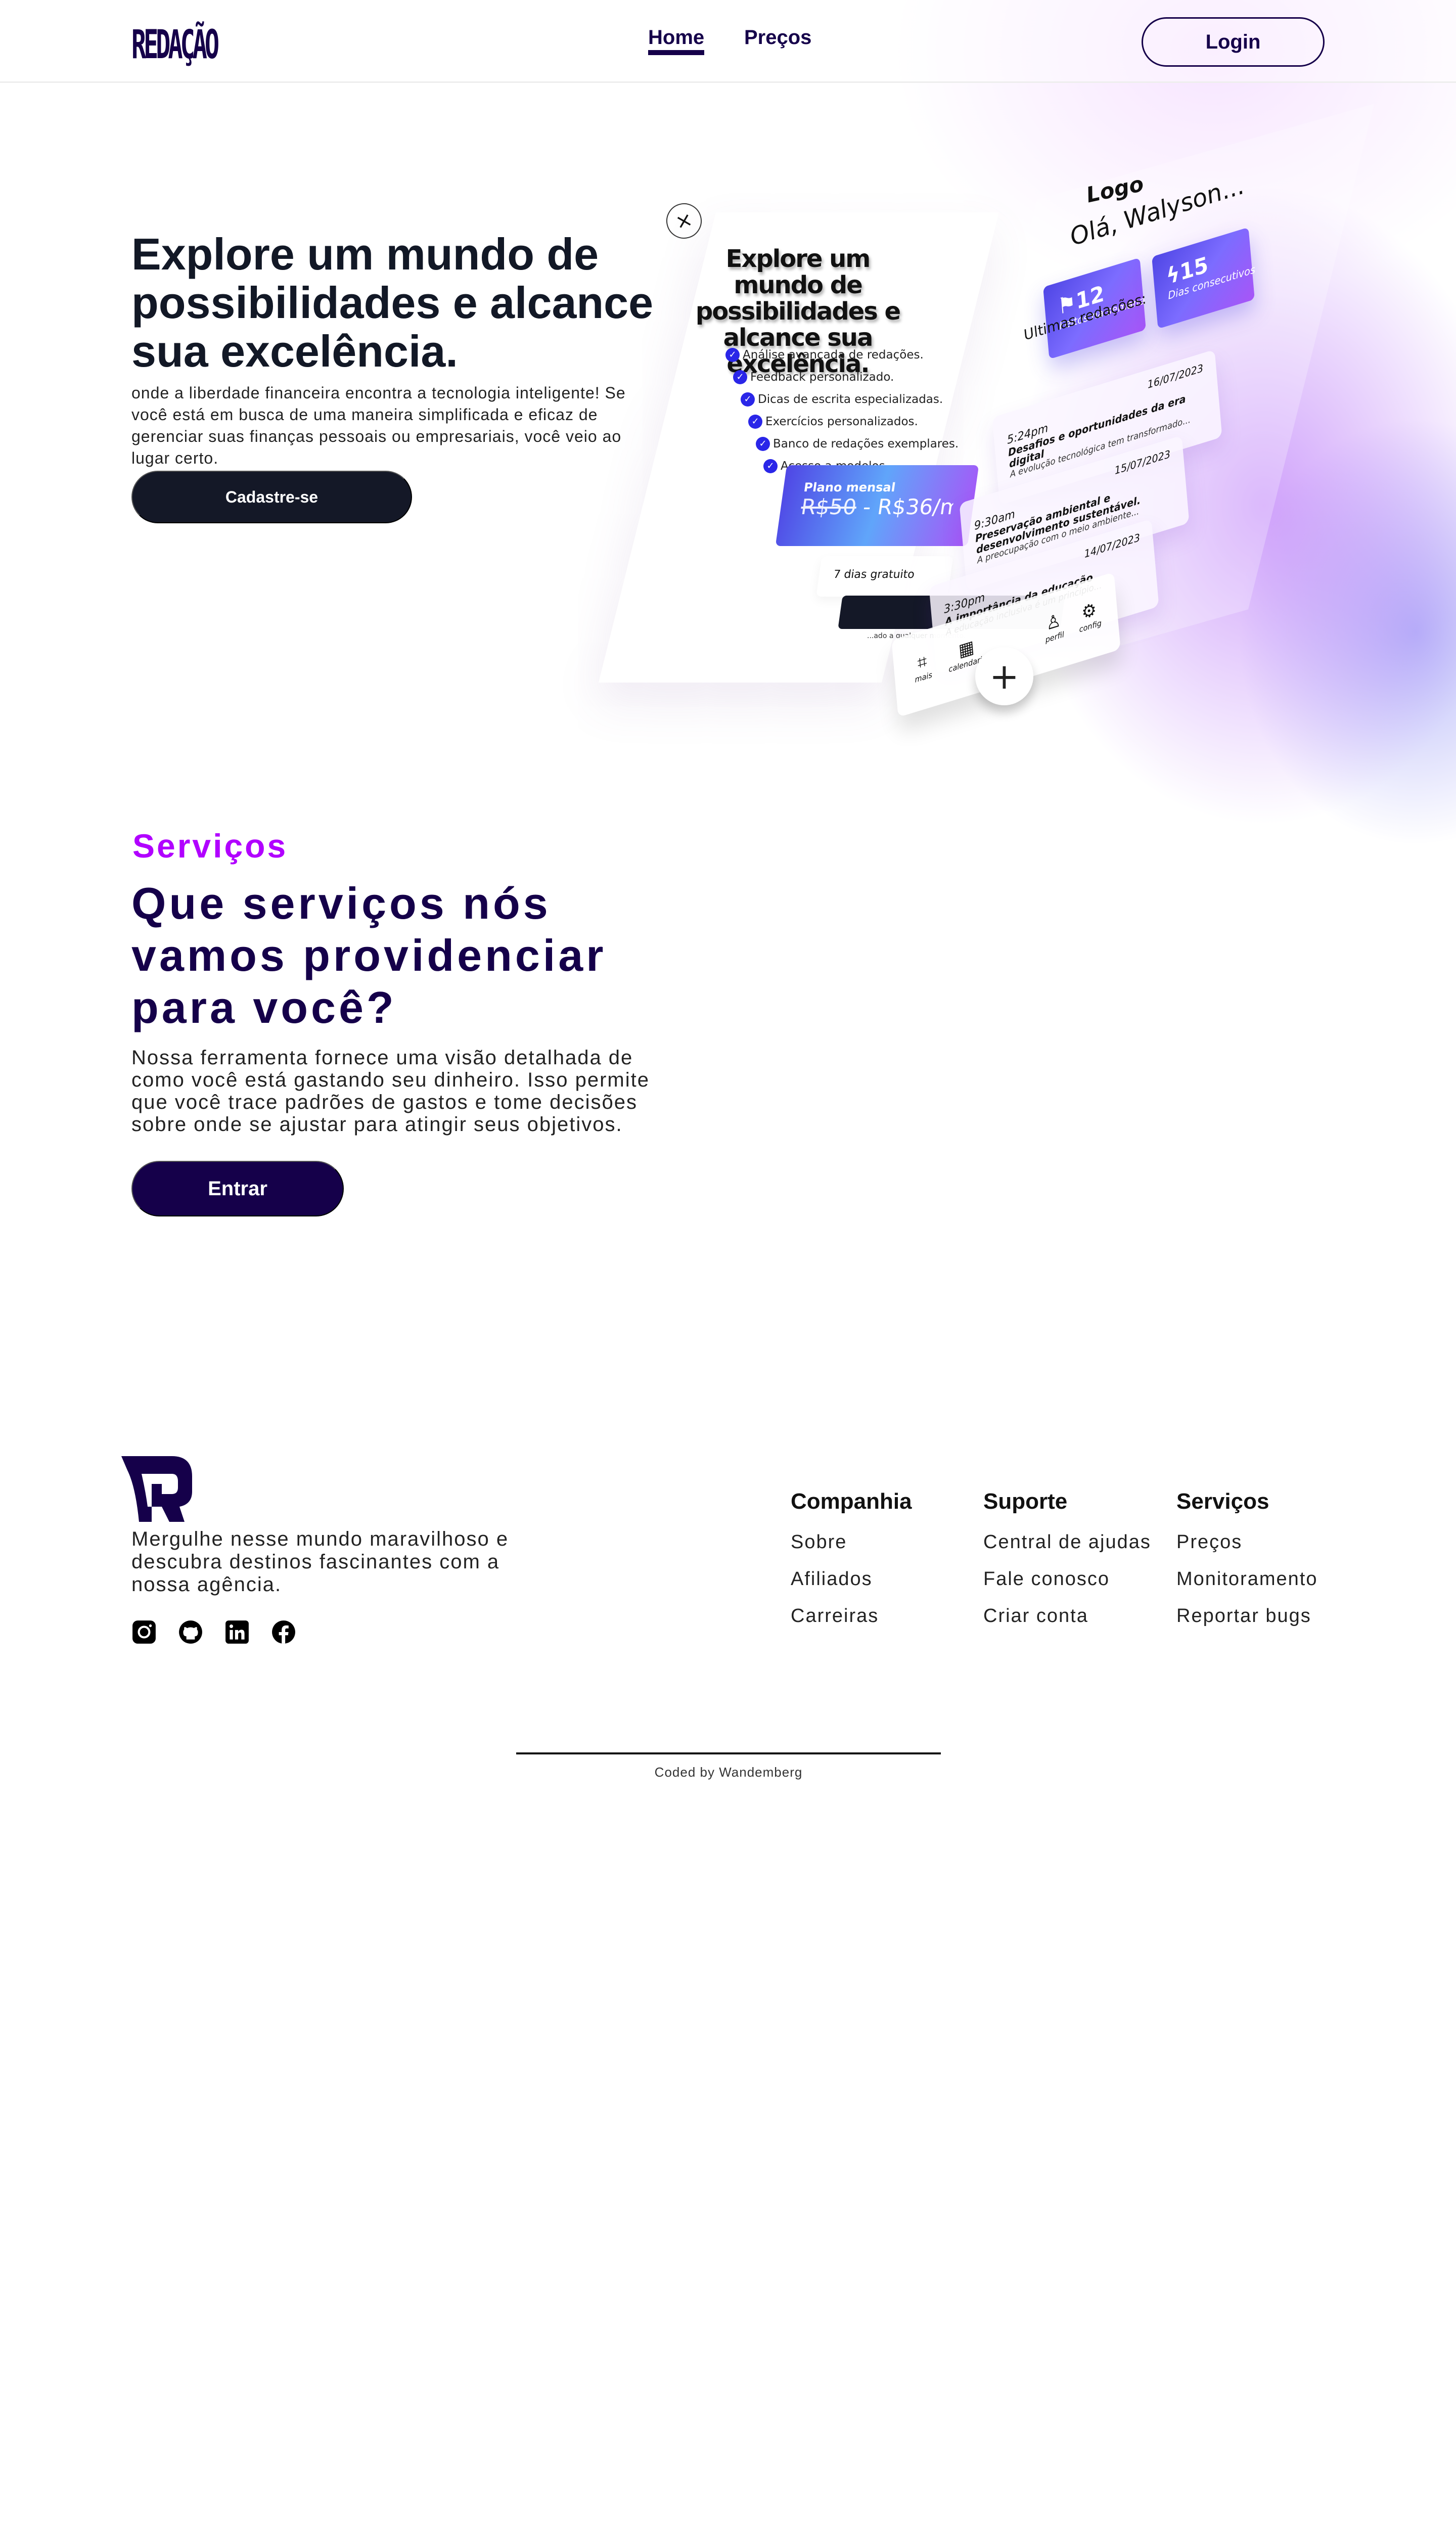  Describe the element at coordinates (777, 38) in the screenshot. I see `nav-precos: Preços` at that location.